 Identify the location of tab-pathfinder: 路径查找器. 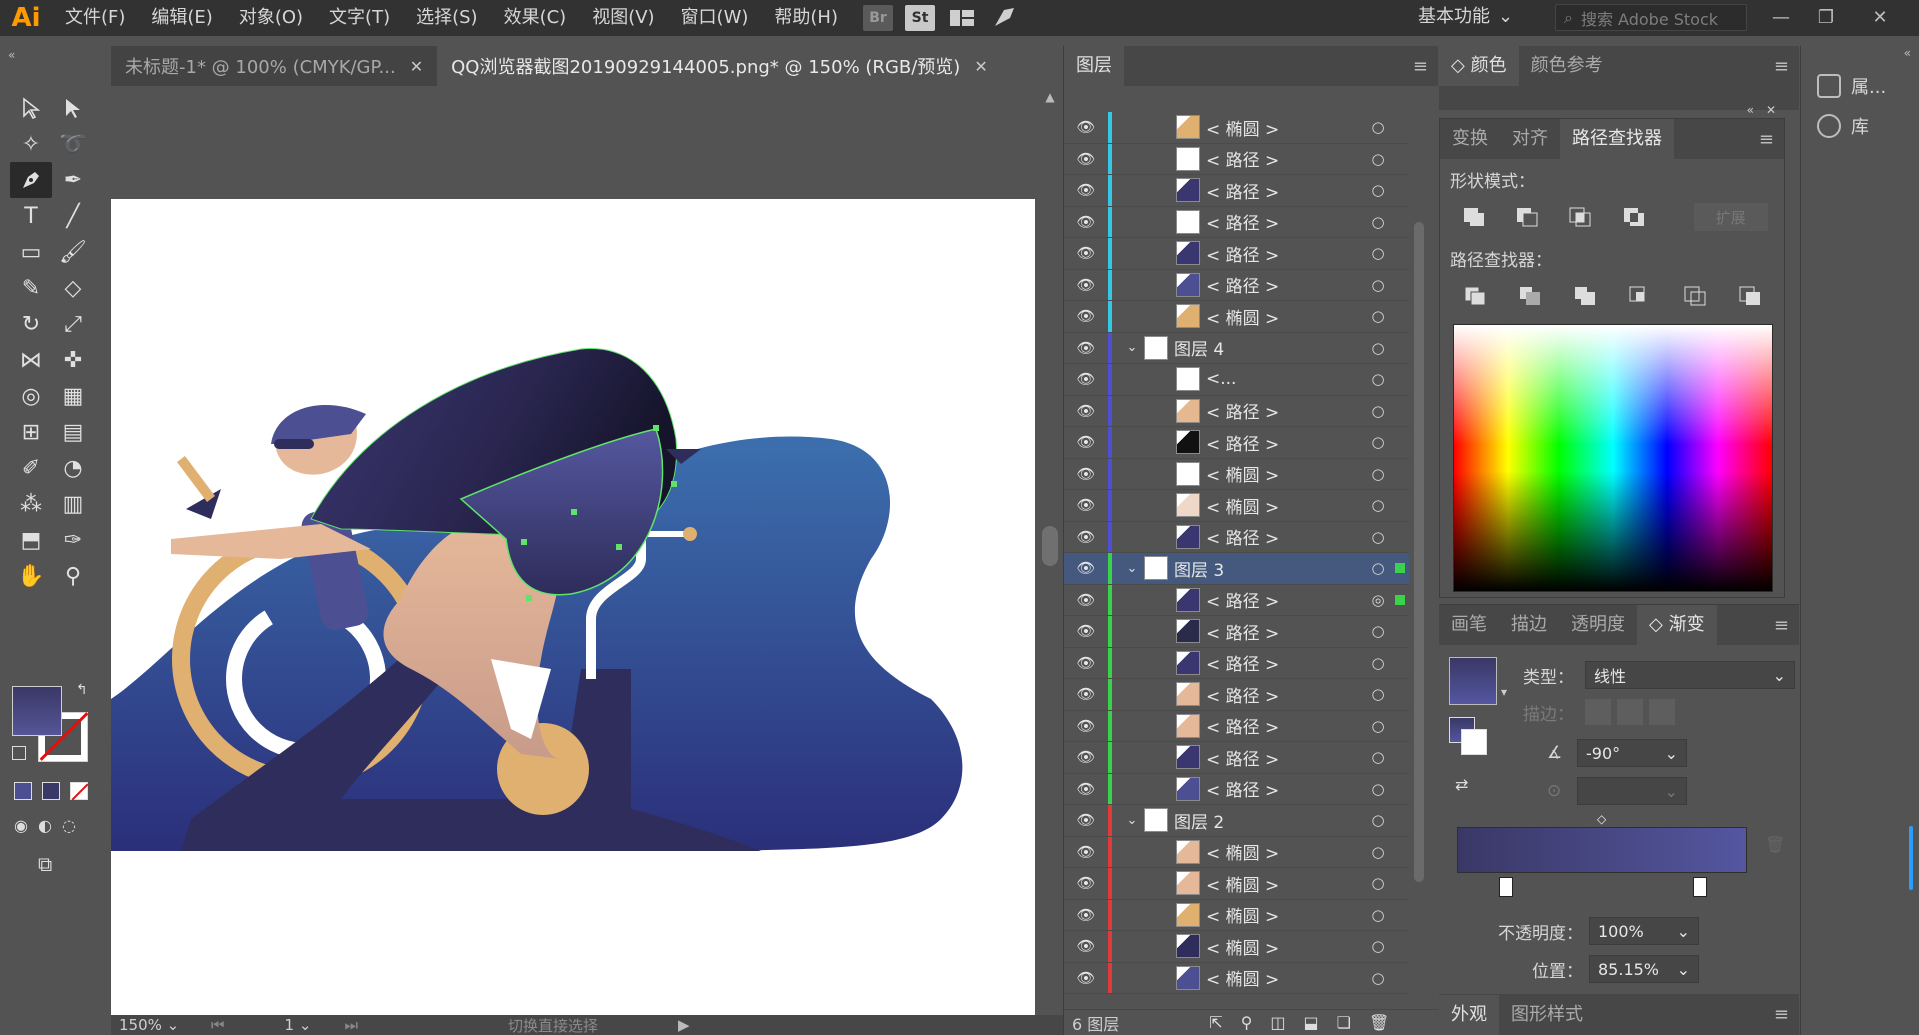
(1617, 139).